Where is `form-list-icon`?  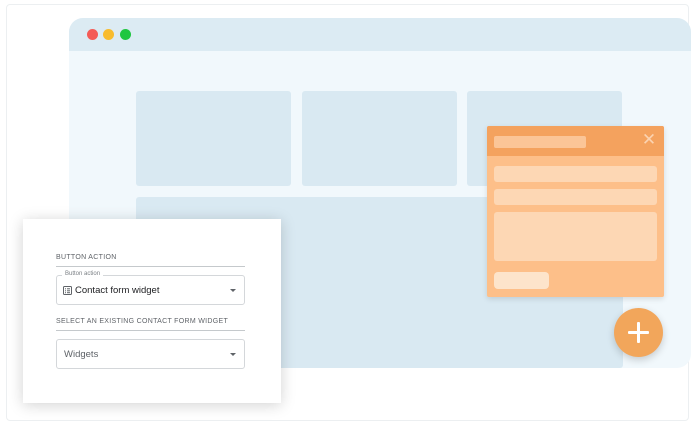
form-list-icon is located at coordinates (67, 290).